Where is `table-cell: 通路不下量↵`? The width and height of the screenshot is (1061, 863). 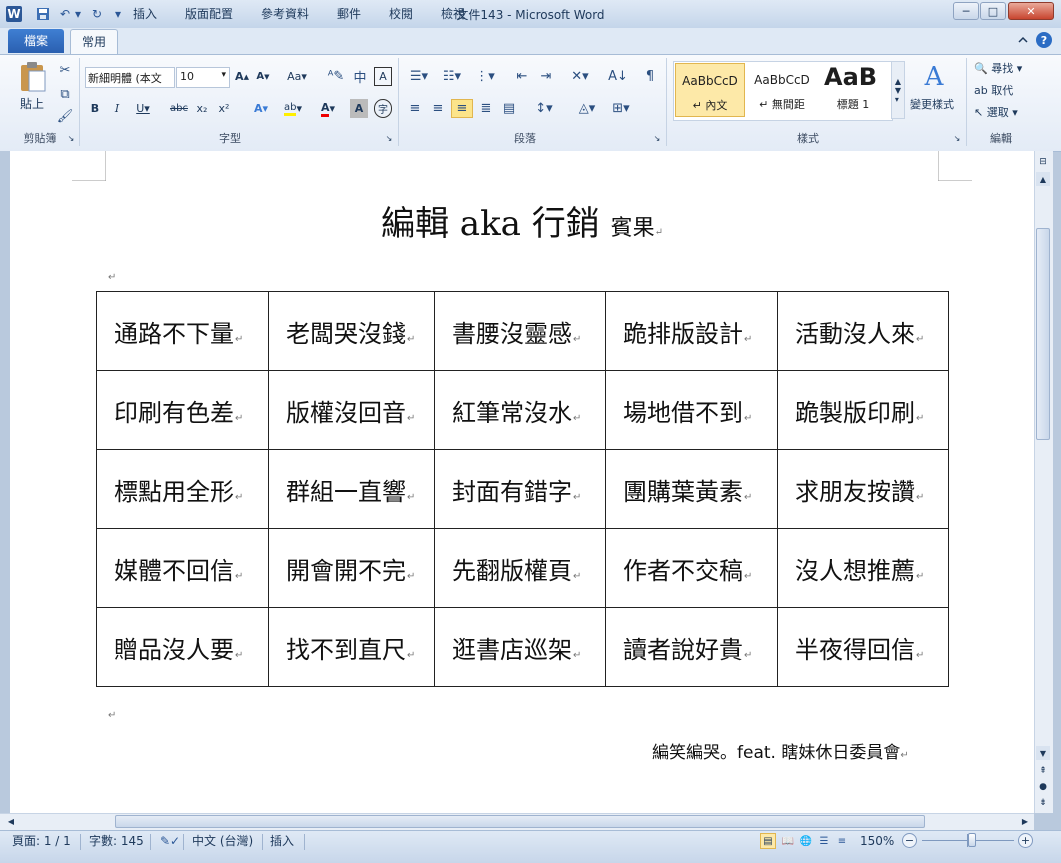
table-cell: 通路不下量↵ is located at coordinates (182, 331).